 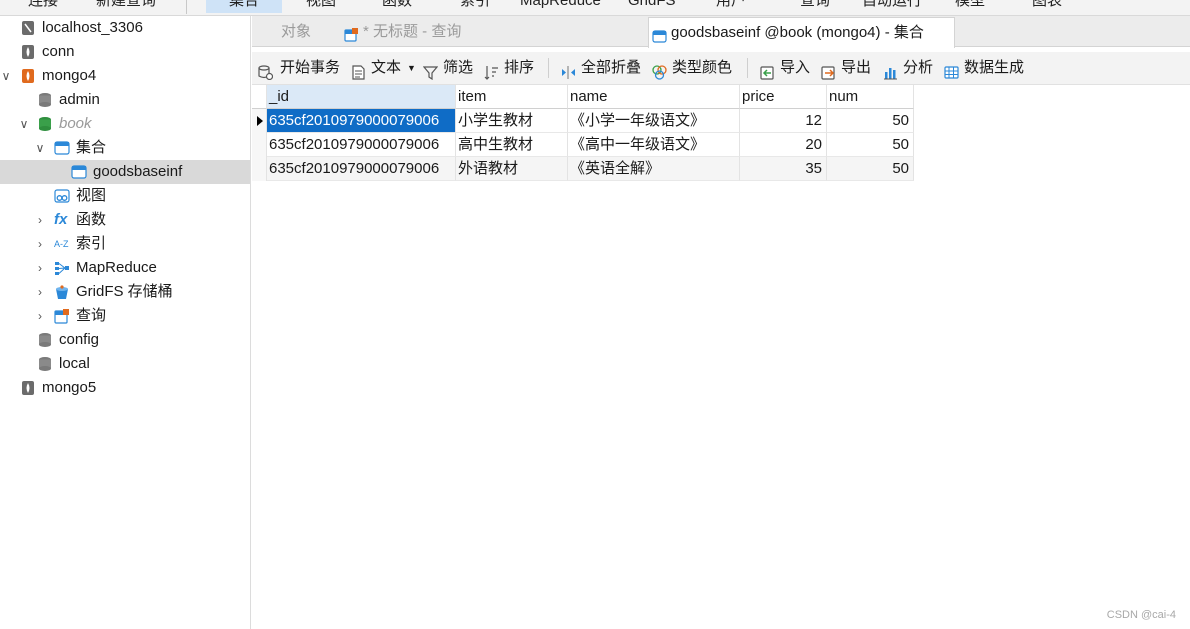 What do you see at coordinates (91, 195) in the screenshot?
I see `tree-item-label: 视图` at bounding box center [91, 195].